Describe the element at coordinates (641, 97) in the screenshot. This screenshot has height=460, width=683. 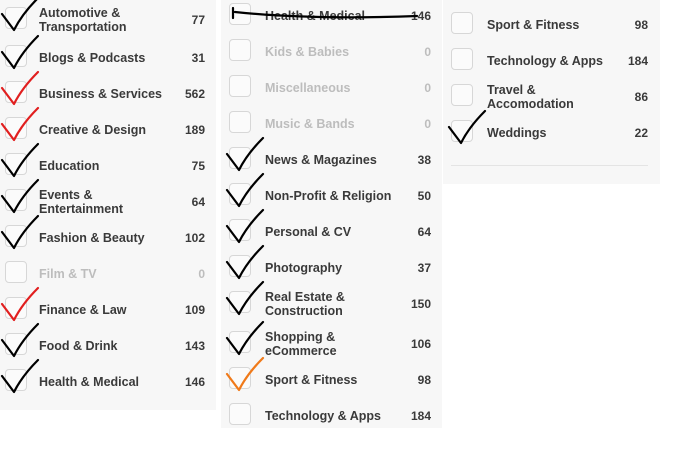
I see `category-count: 86` at that location.